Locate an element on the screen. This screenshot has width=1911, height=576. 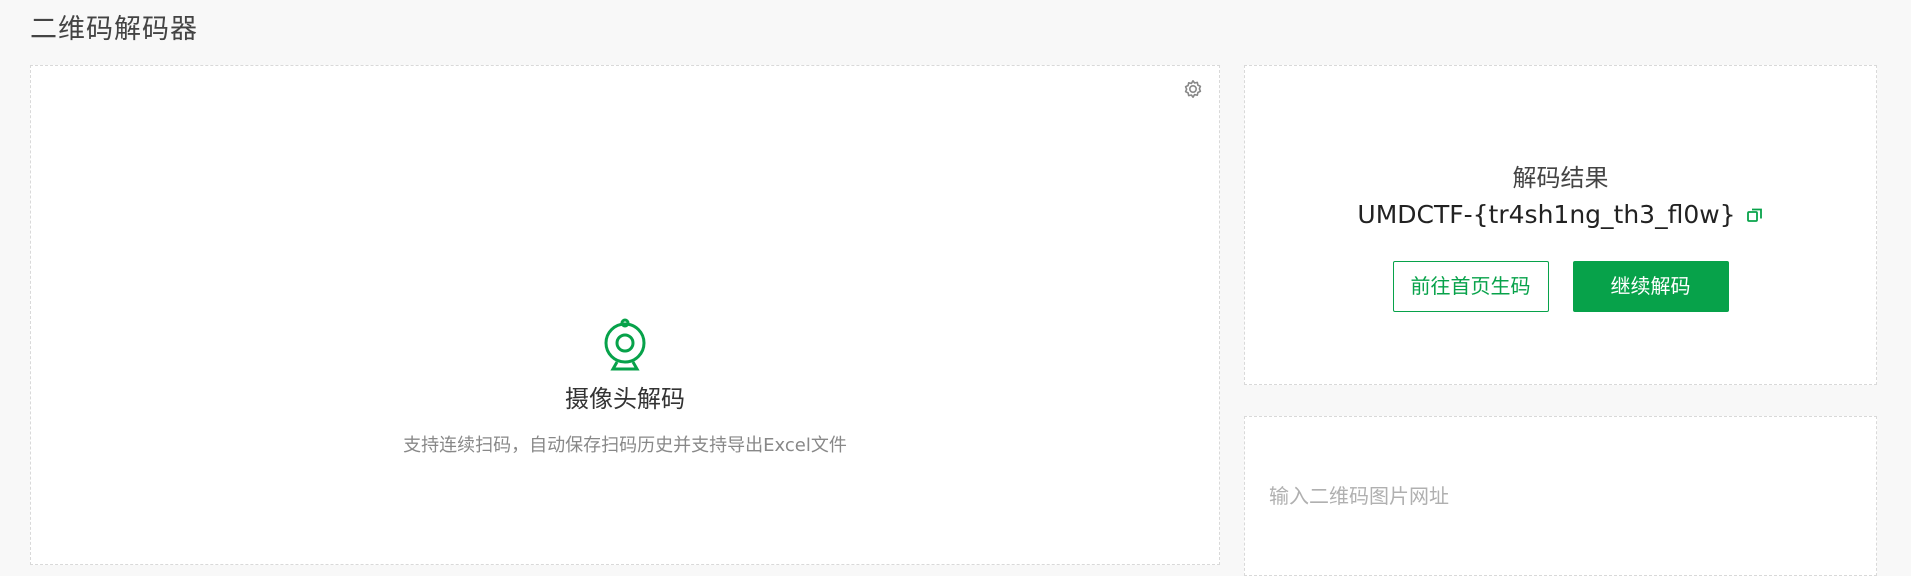
gear-icon is located at coordinates (1193, 90).